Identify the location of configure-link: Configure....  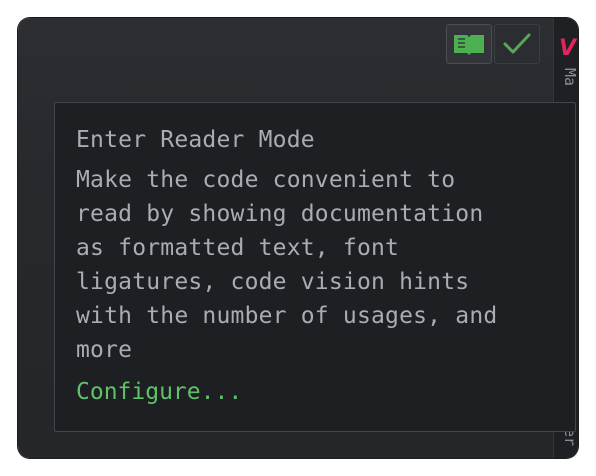
(159, 392).